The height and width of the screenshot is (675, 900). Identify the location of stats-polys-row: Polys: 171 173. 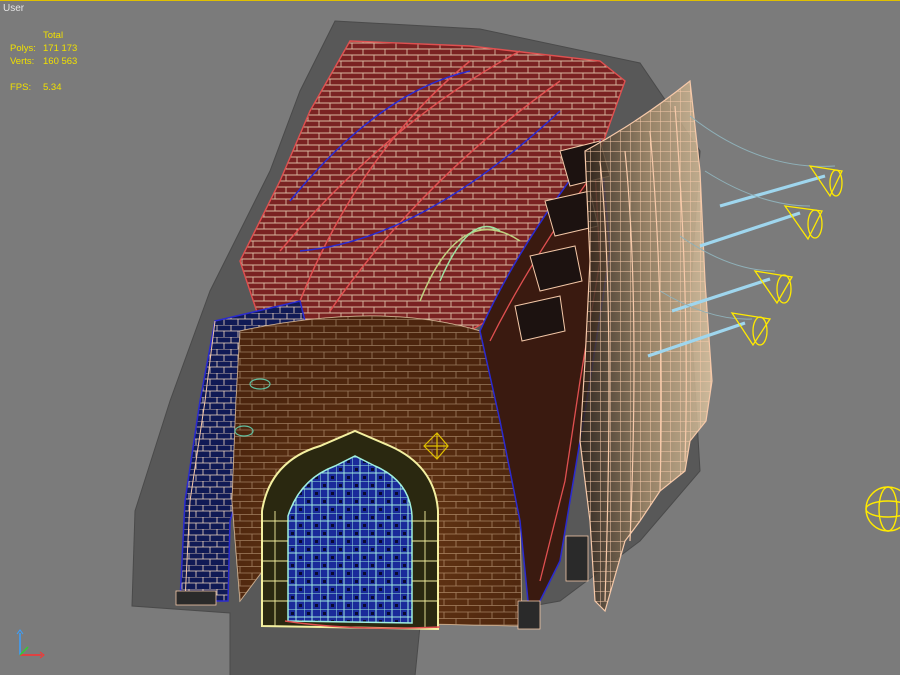
(43, 48).